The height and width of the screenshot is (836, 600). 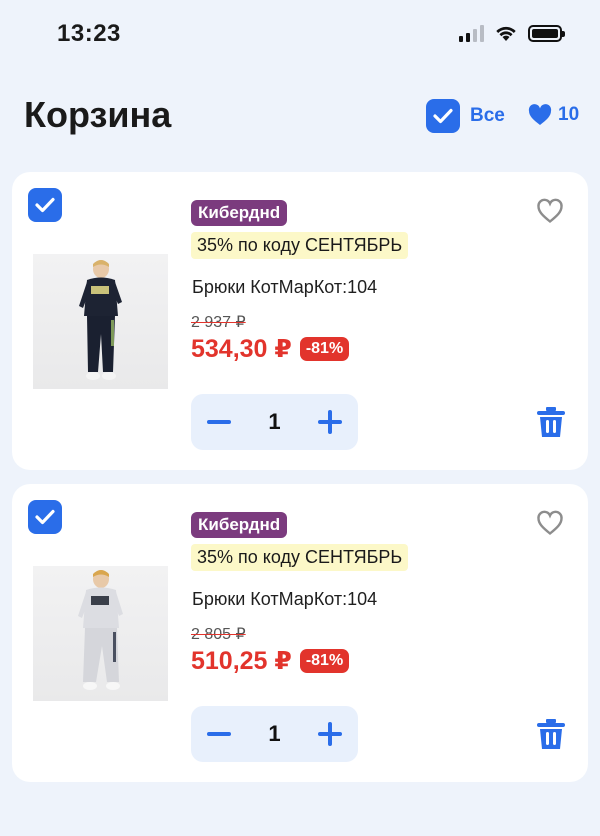 I want to click on current-price: 510,25 ₽, so click(x=241, y=661).